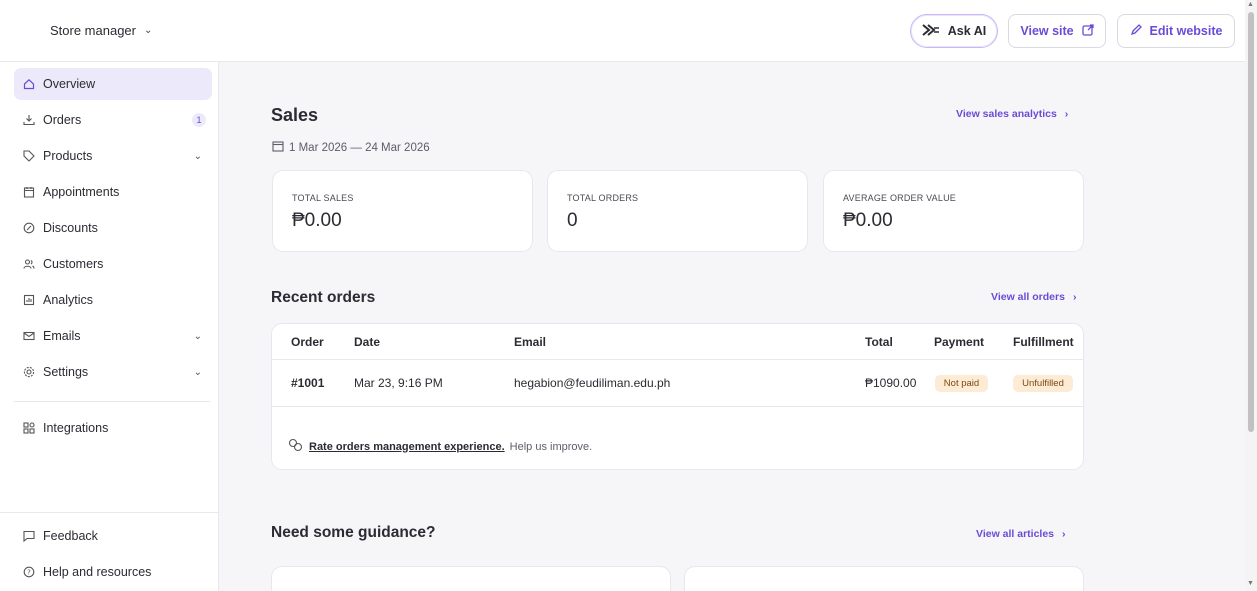  Describe the element at coordinates (603, 198) in the screenshot. I see `card-label: TOTAL ORDERS` at that location.